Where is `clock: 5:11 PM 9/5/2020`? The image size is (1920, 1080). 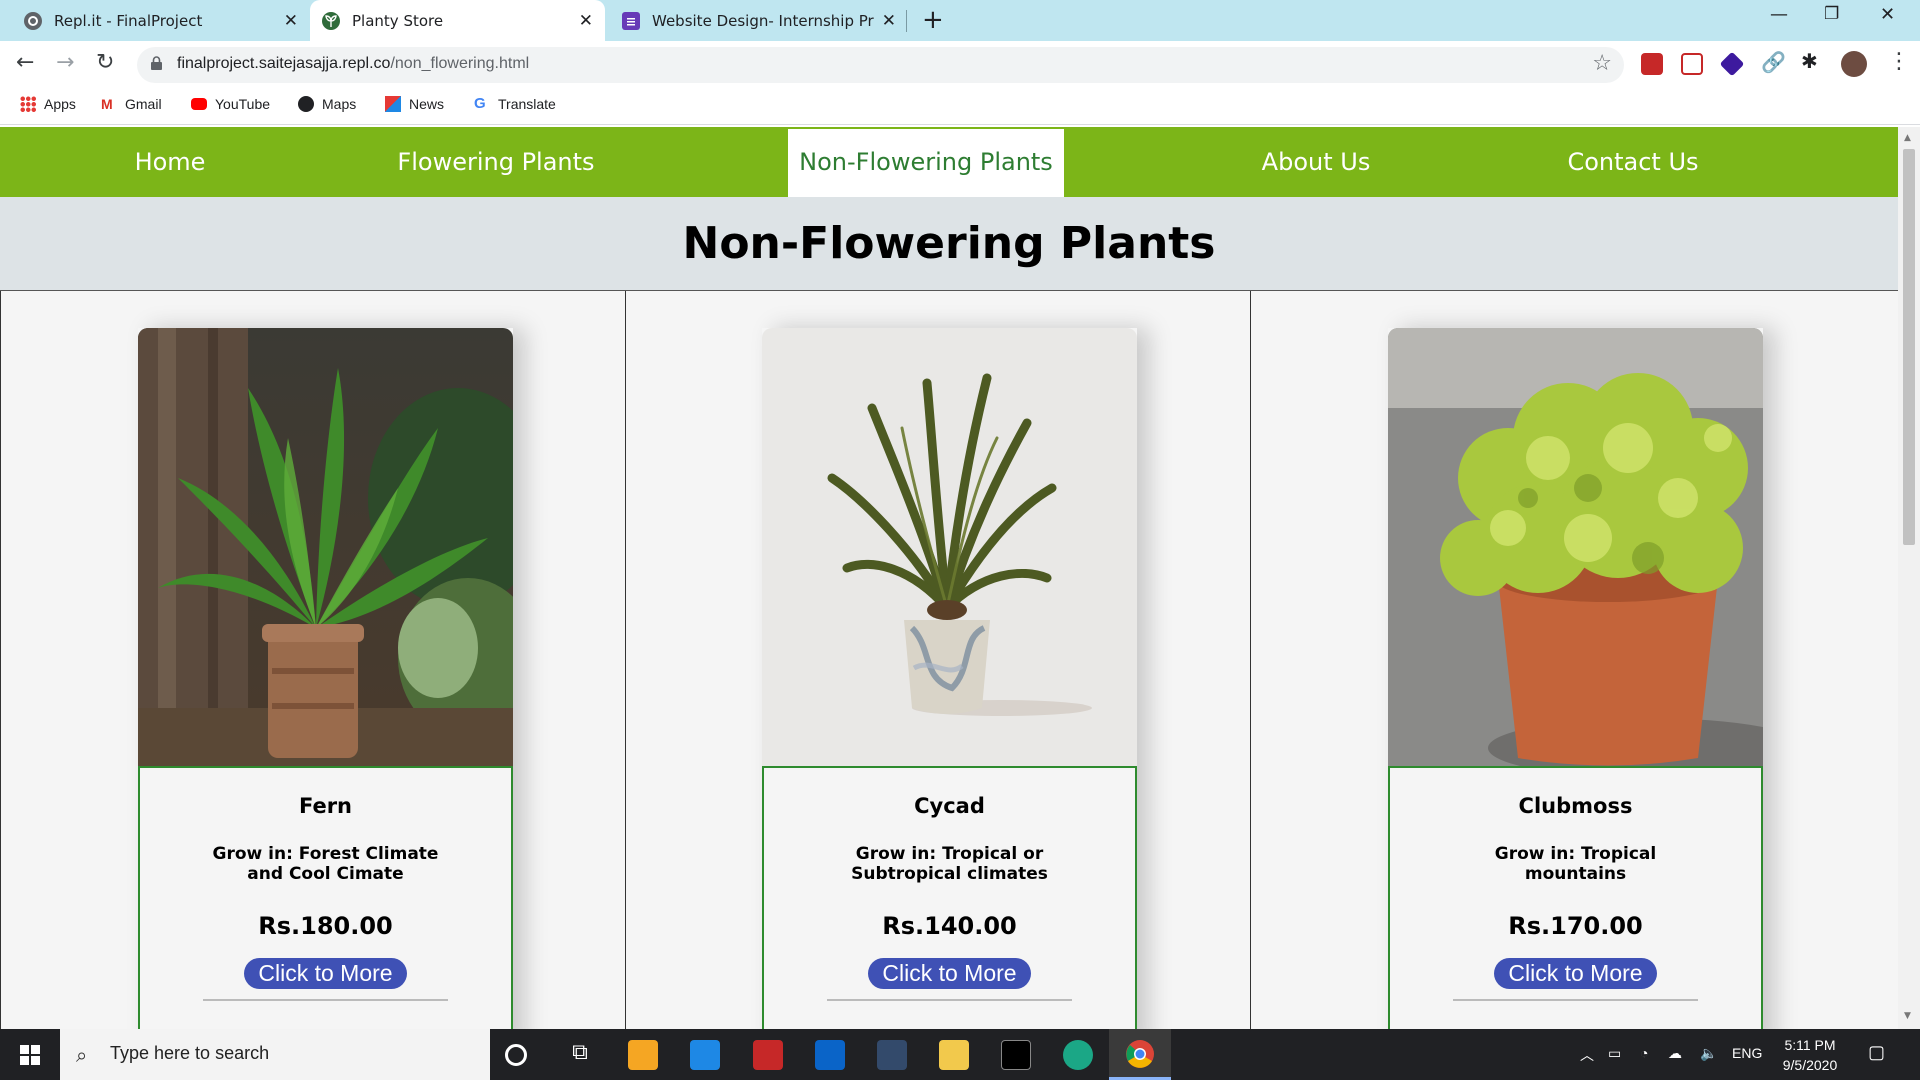
clock: 5:11 PM 9/5/2020 is located at coordinates (1810, 1055).